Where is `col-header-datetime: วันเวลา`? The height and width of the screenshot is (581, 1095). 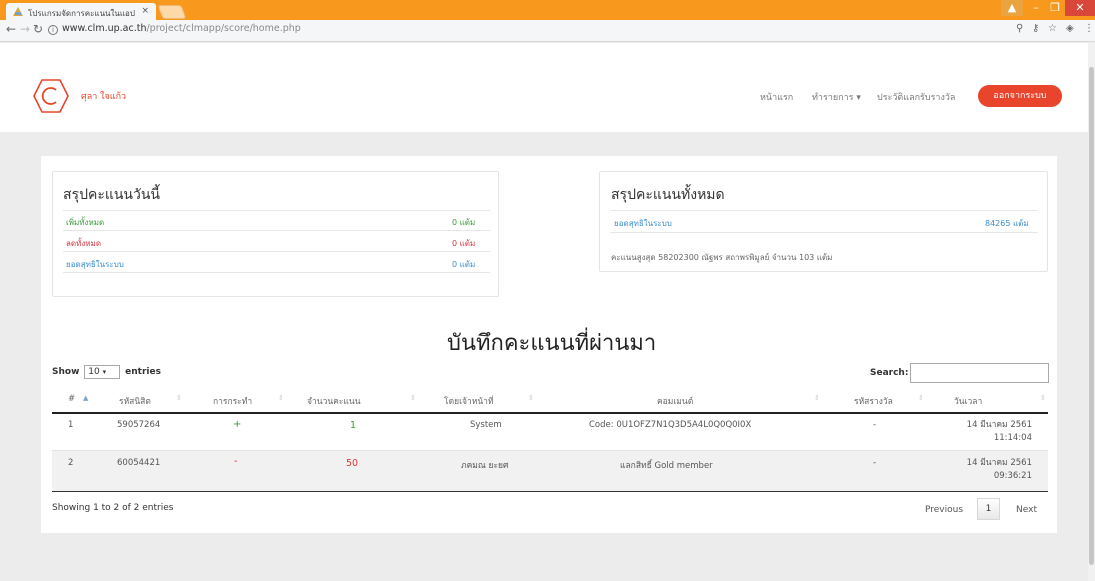
col-header-datetime: วันเวลา is located at coordinates (968, 401).